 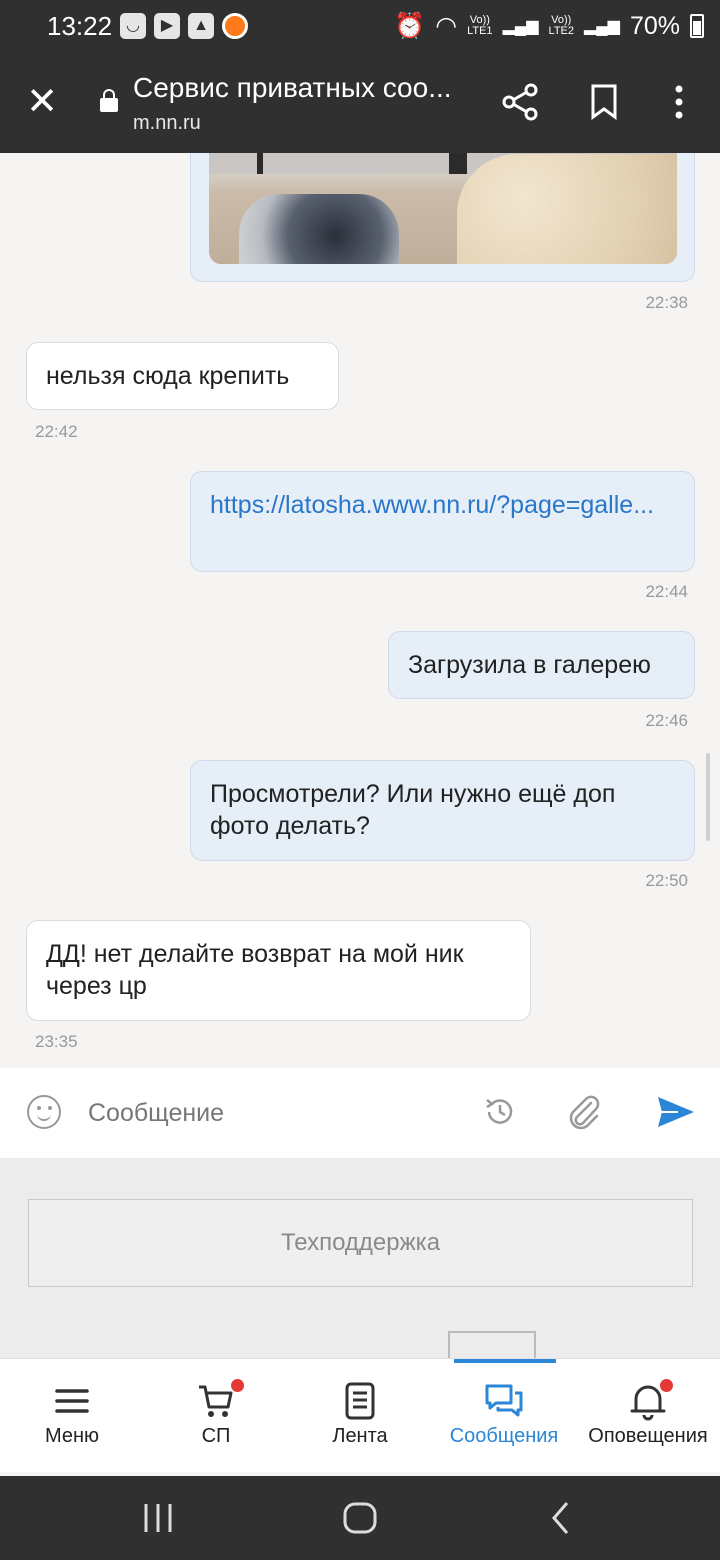 I want to click on nav-item-feed: Лента, so click(x=360, y=1416).